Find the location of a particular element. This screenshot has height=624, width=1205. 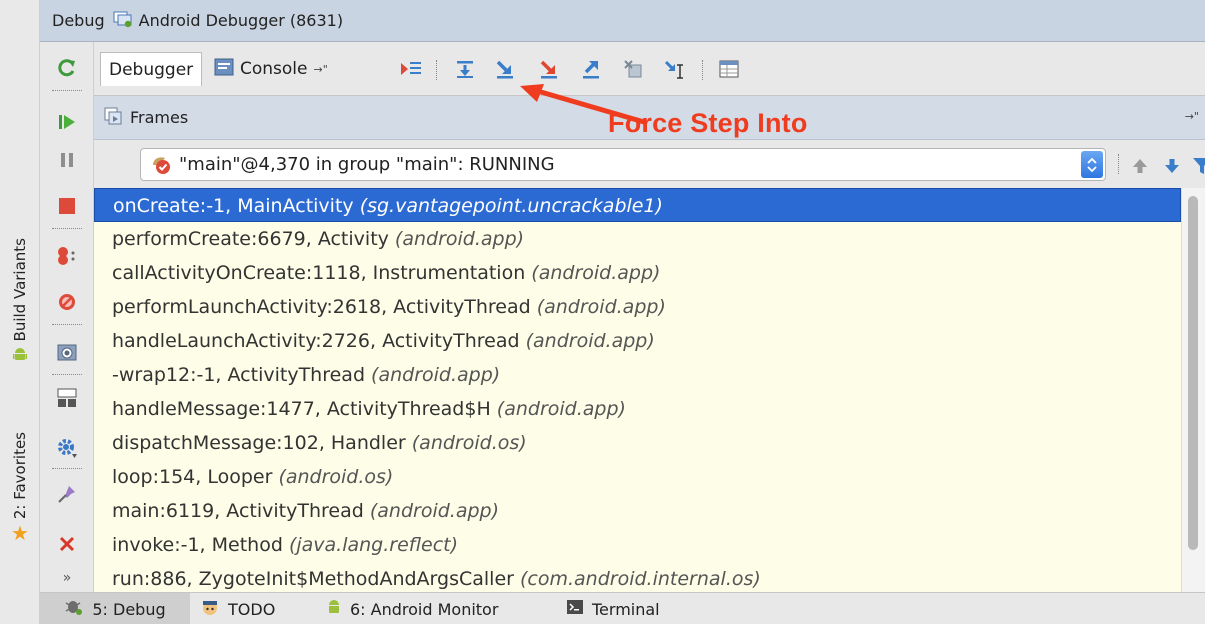

tool-tab-todo: TODO is located at coordinates (237, 608).